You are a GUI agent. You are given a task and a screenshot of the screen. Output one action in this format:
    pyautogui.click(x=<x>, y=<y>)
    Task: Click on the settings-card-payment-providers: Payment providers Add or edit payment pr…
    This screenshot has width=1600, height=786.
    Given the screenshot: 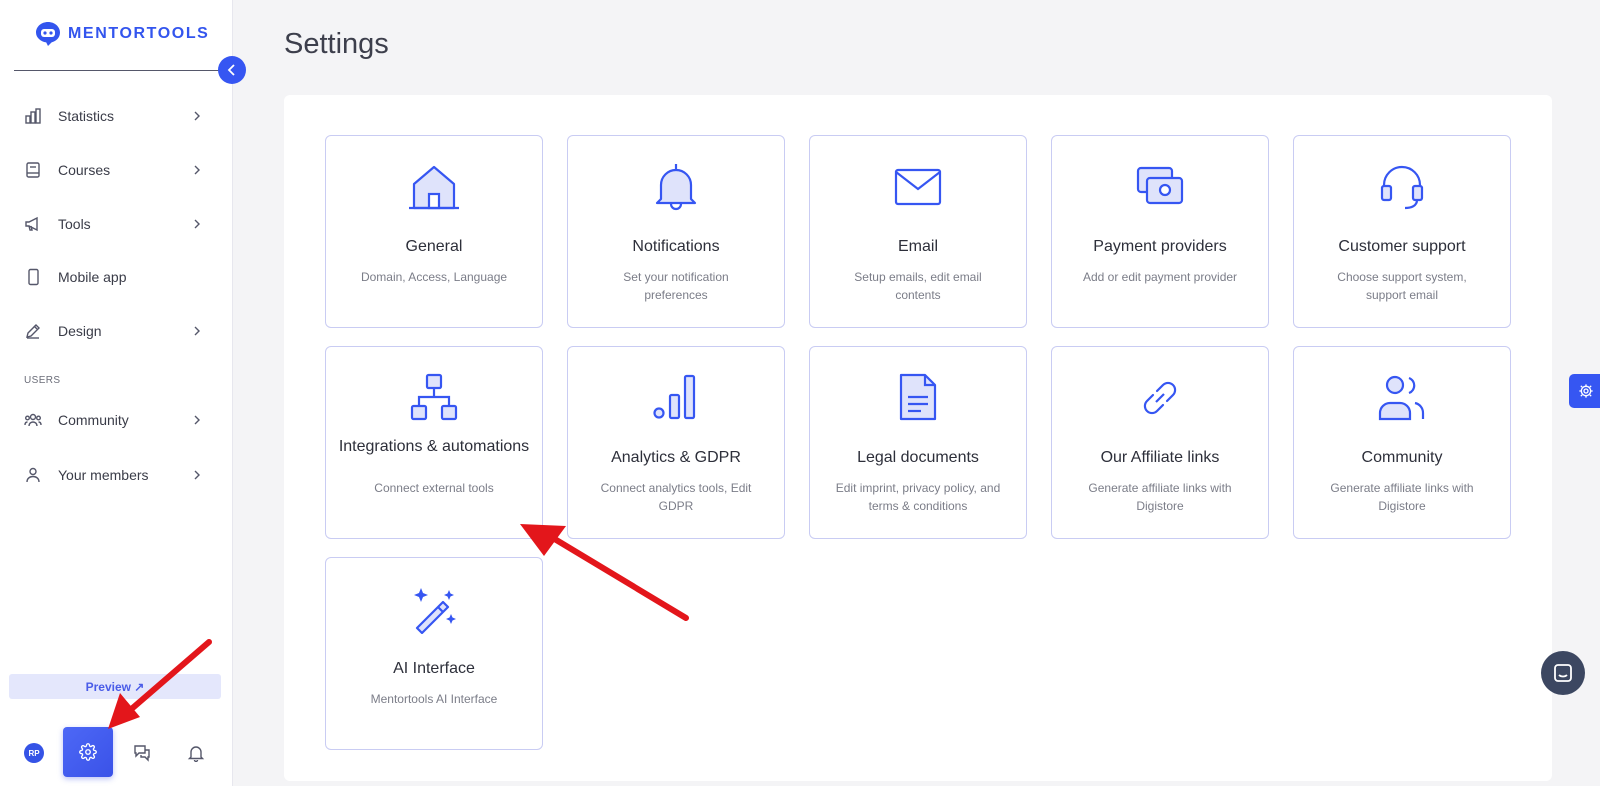 What is the action you would take?
    pyautogui.click(x=1160, y=231)
    